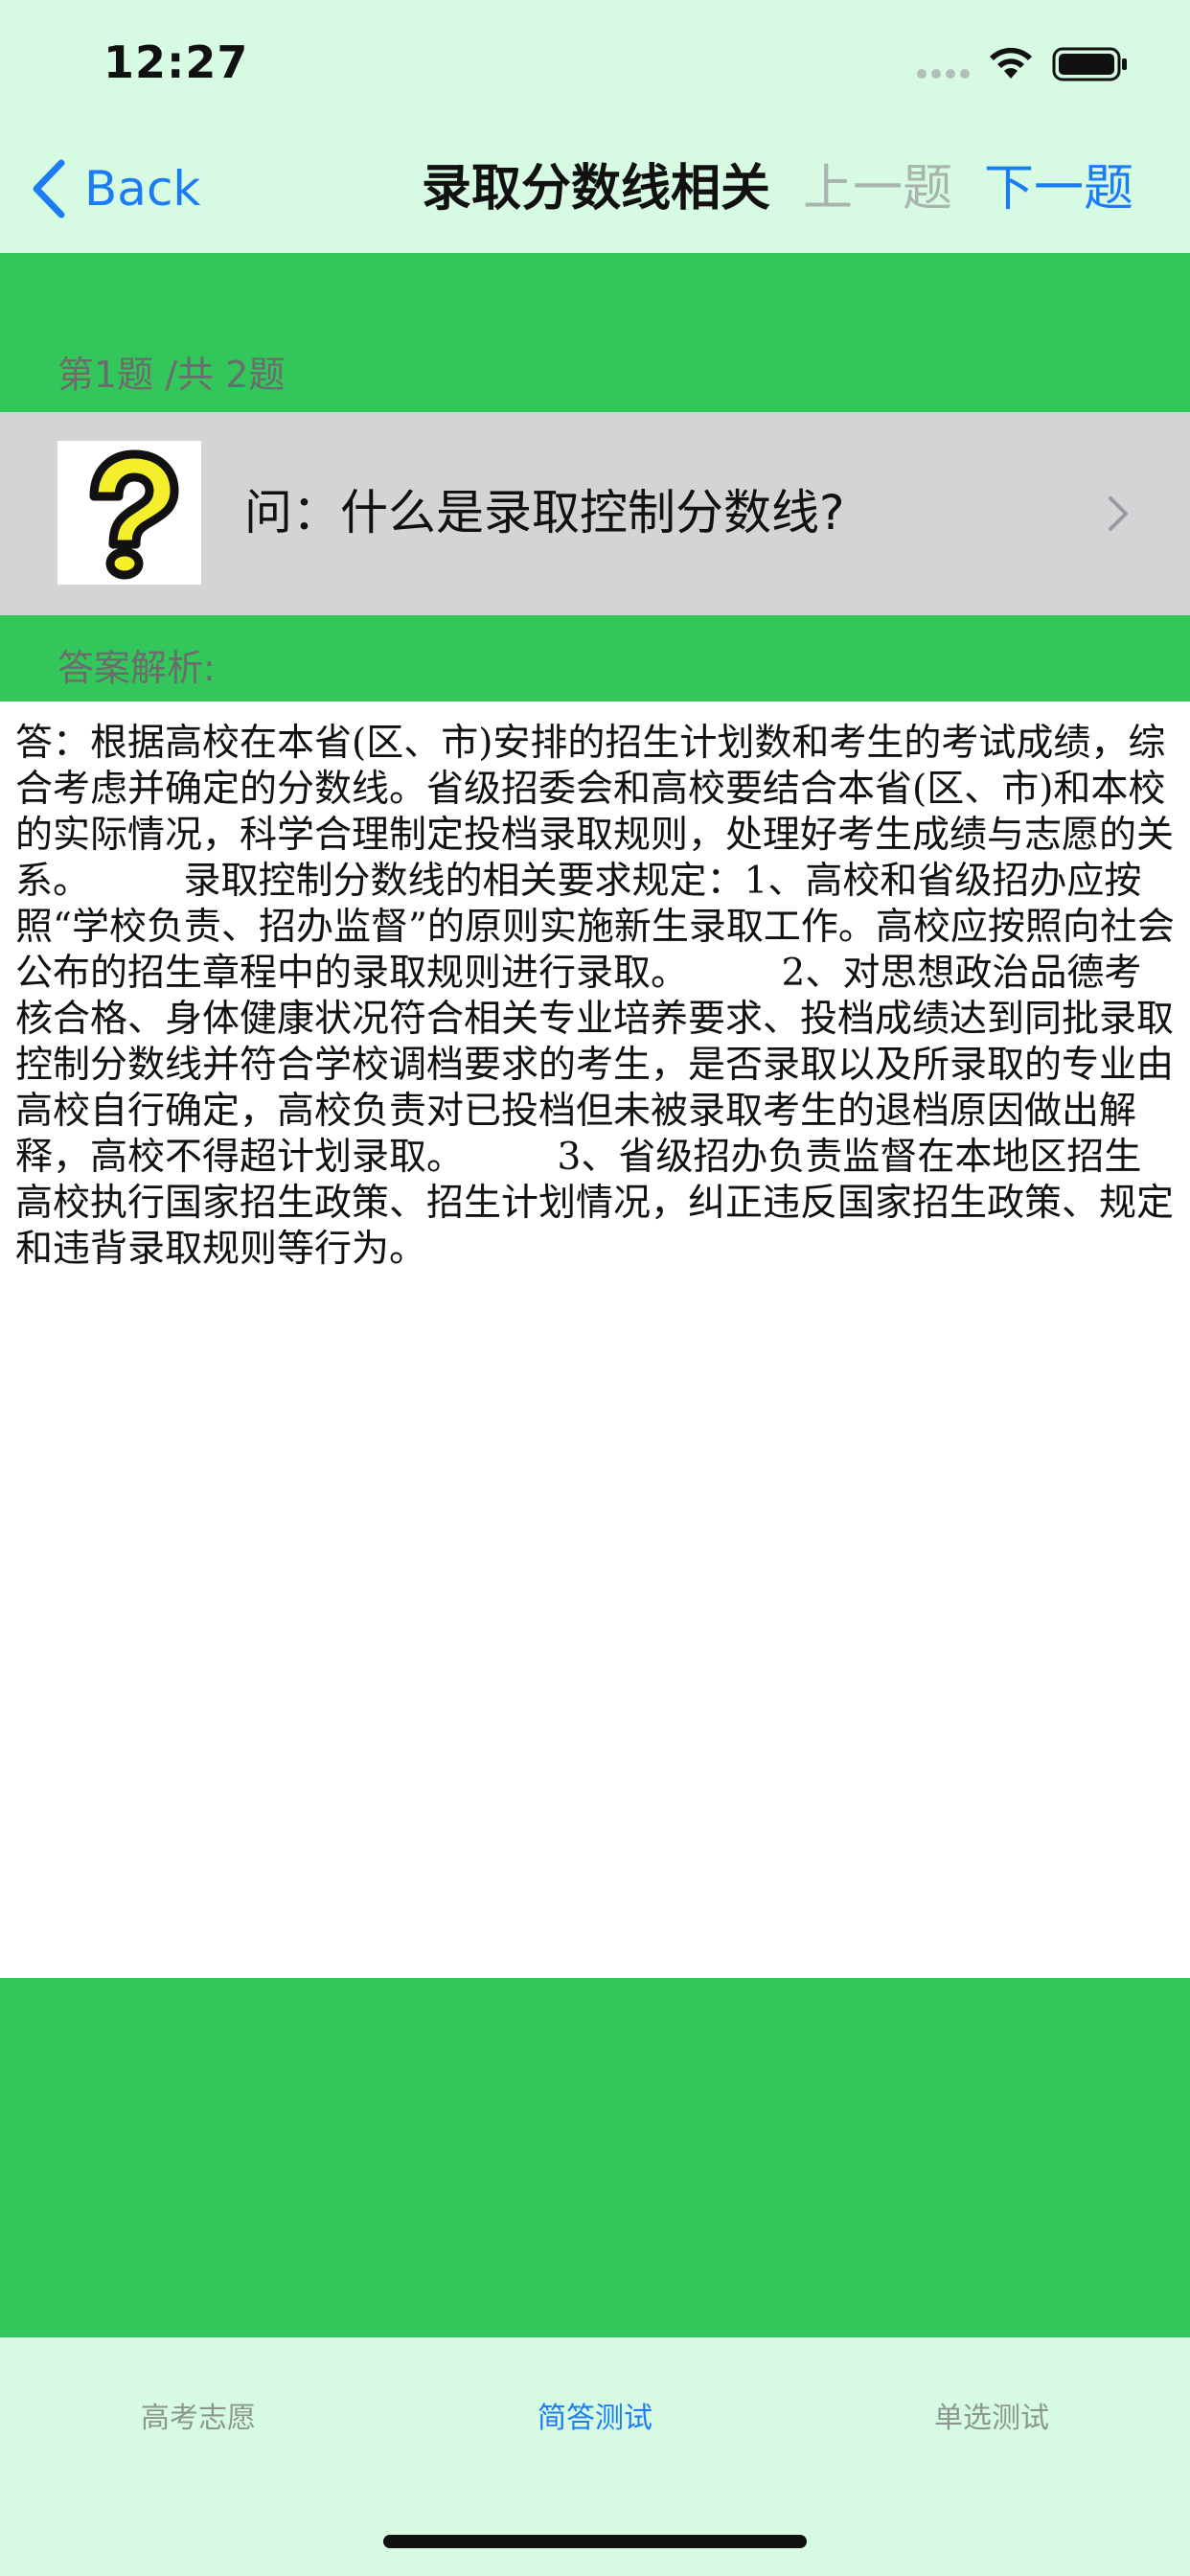 Image resolution: width=1190 pixels, height=2576 pixels. What do you see at coordinates (136, 668) in the screenshot?
I see `answer-section-label: 答案解析:` at bounding box center [136, 668].